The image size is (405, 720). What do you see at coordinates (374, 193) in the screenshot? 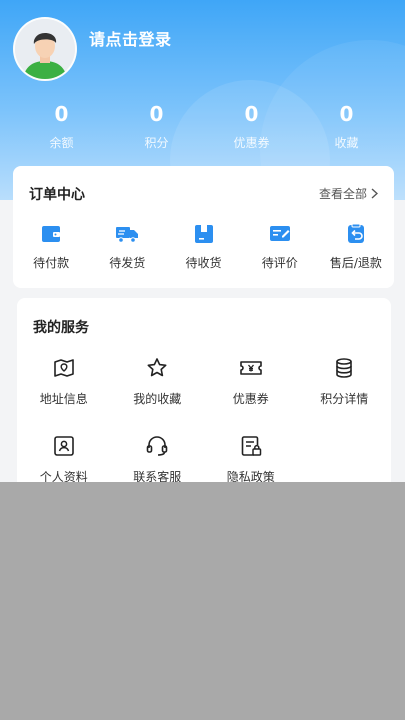
I see `chevron-right-icon` at bounding box center [374, 193].